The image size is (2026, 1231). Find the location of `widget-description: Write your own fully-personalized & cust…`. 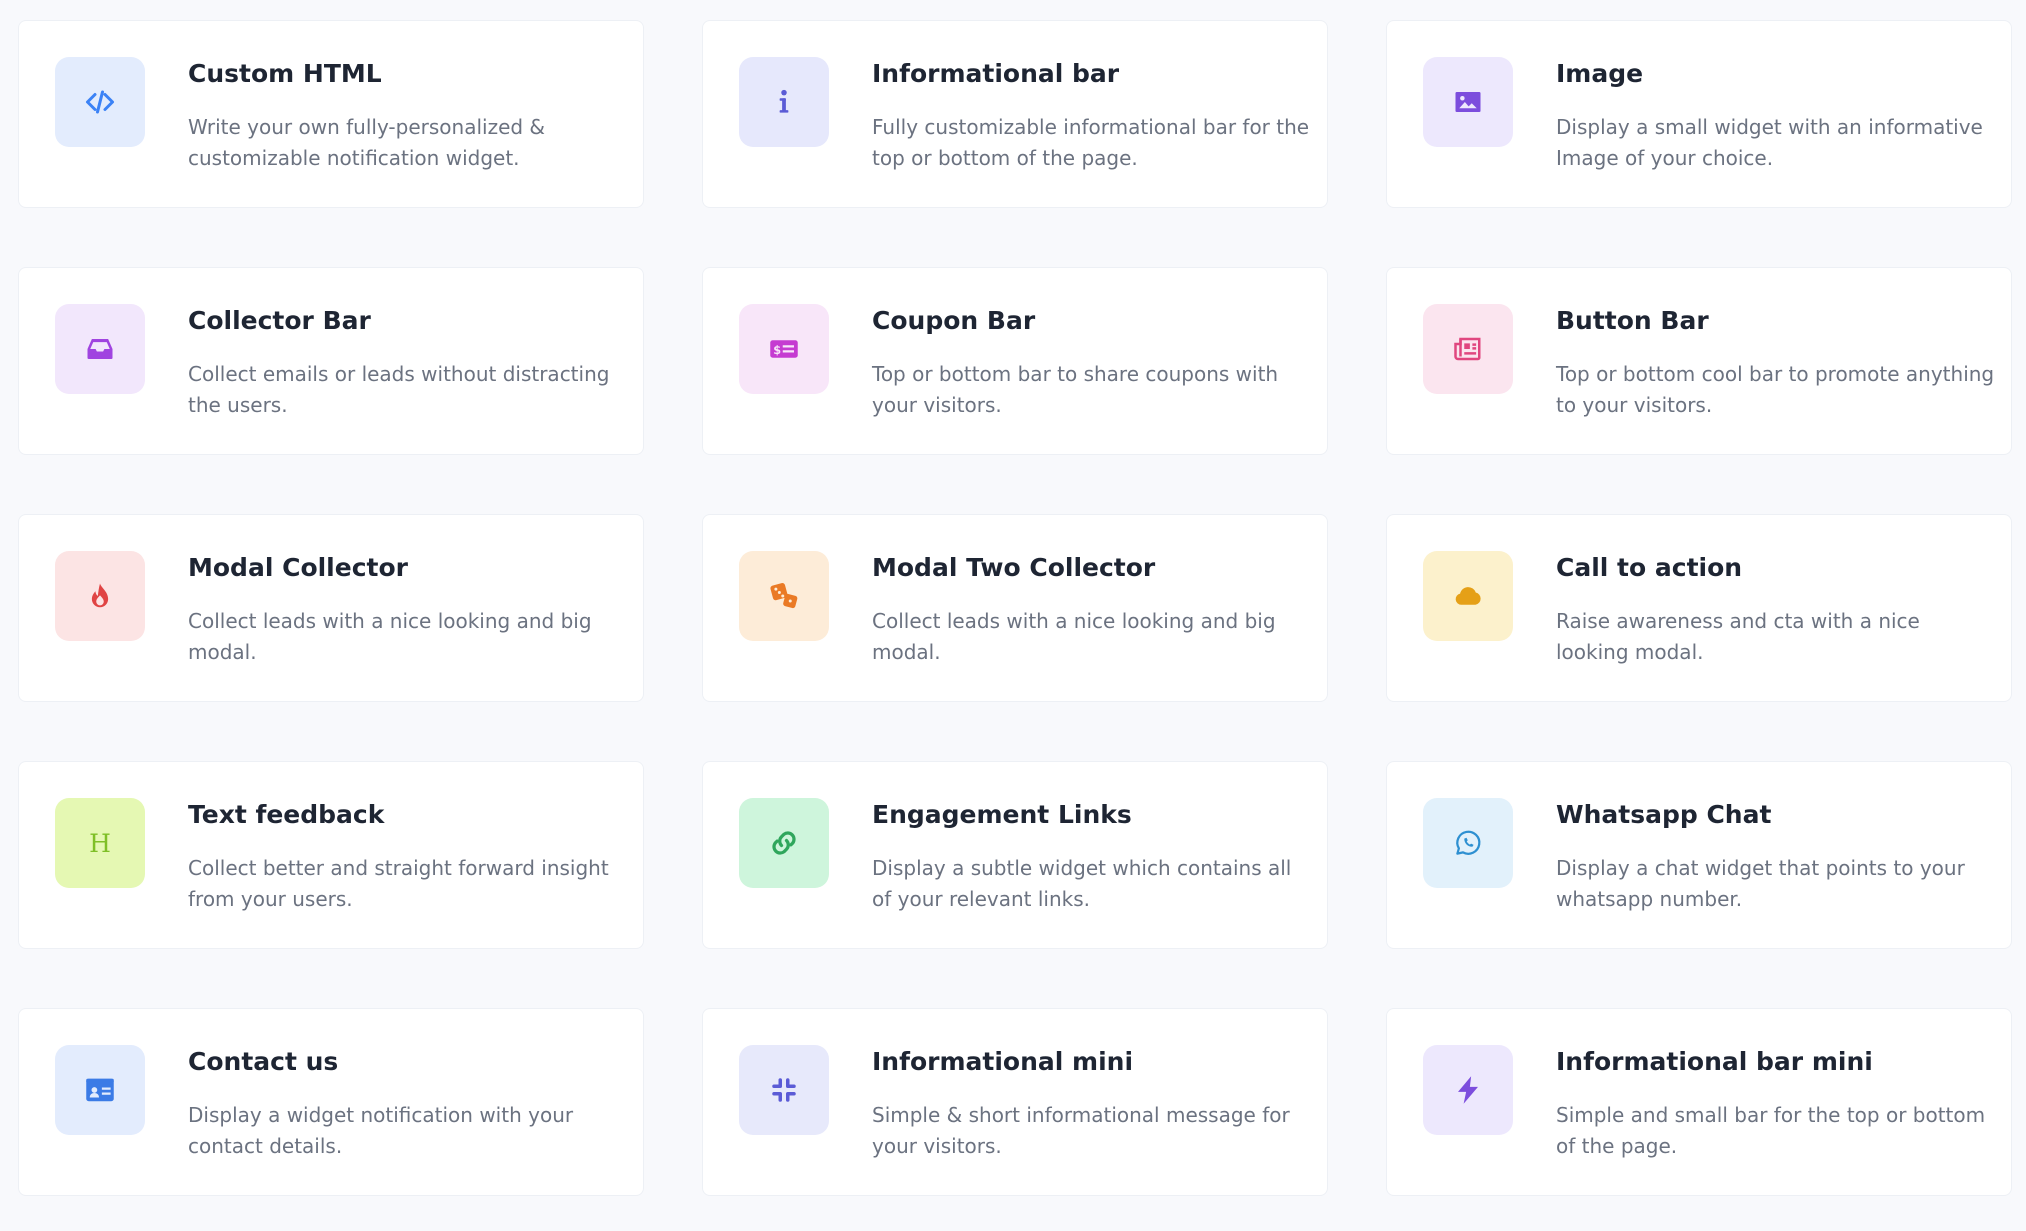

widget-description: Write your own fully-personalized & cust… is located at coordinates (367, 142).